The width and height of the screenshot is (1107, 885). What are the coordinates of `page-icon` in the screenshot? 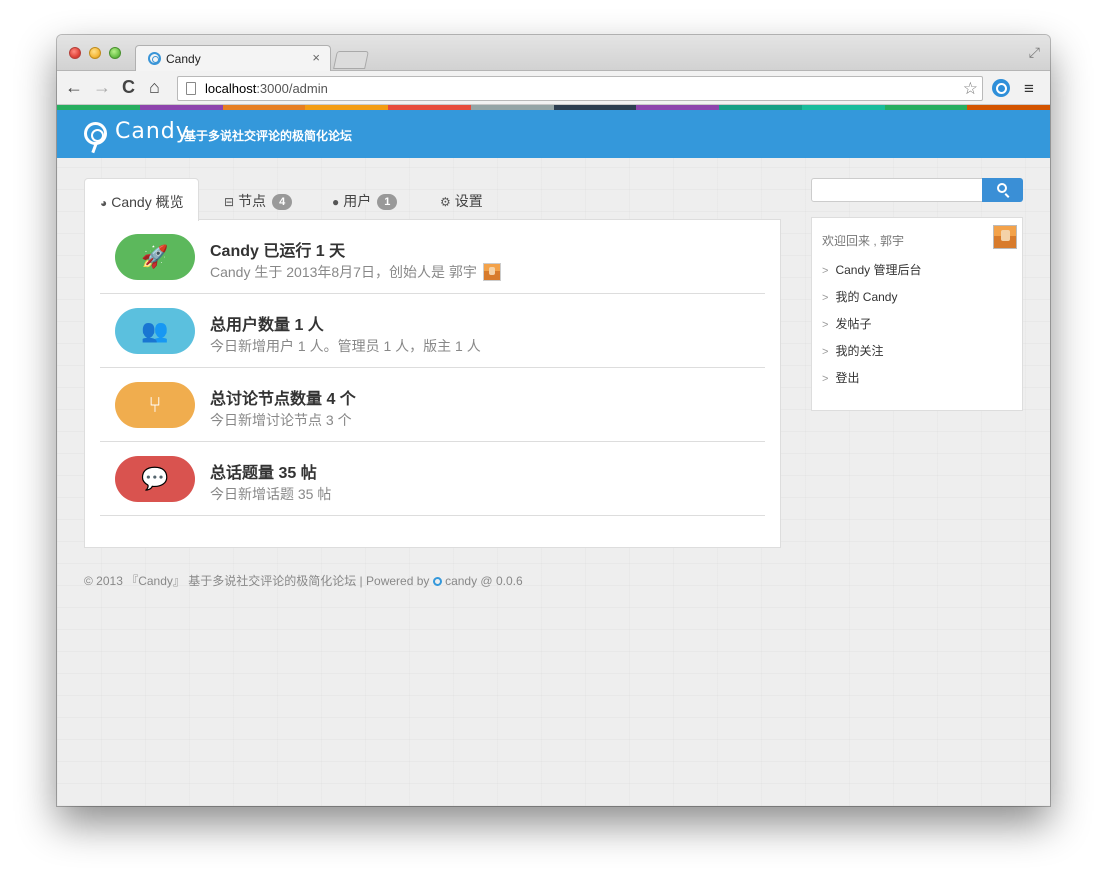 It's located at (191, 88).